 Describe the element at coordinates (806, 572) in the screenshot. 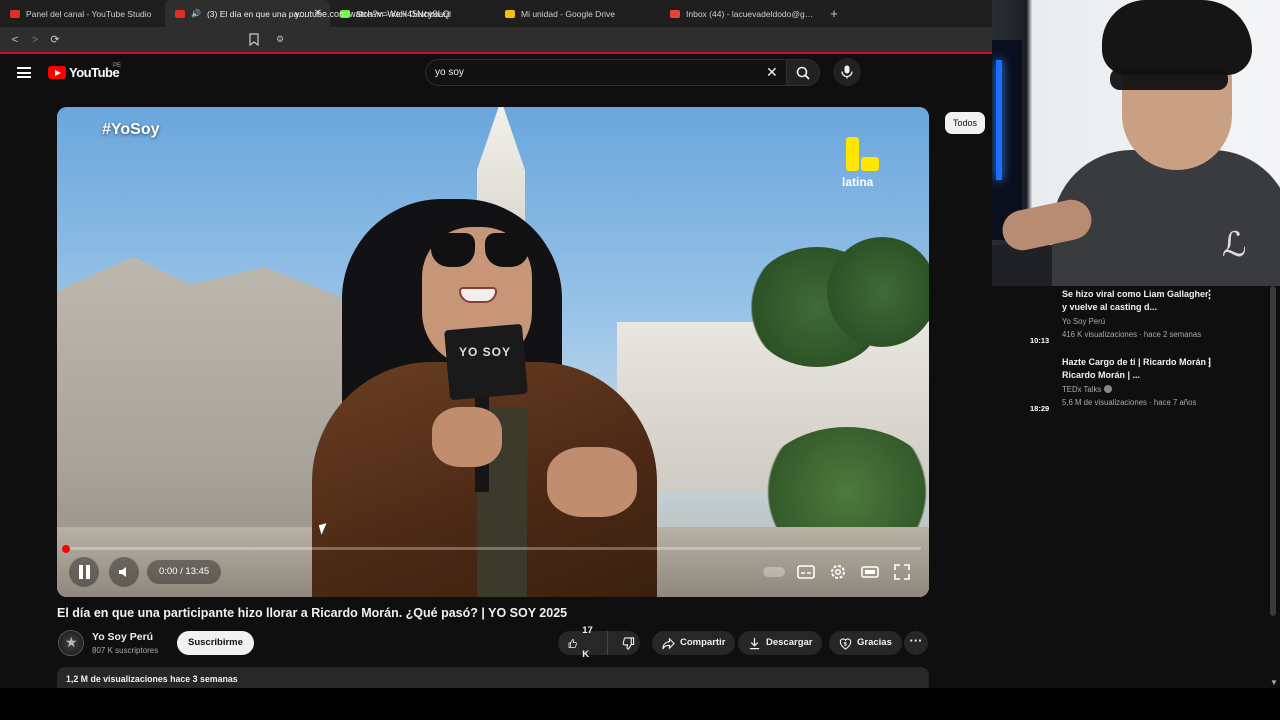

I see `subtitles-icon` at that location.